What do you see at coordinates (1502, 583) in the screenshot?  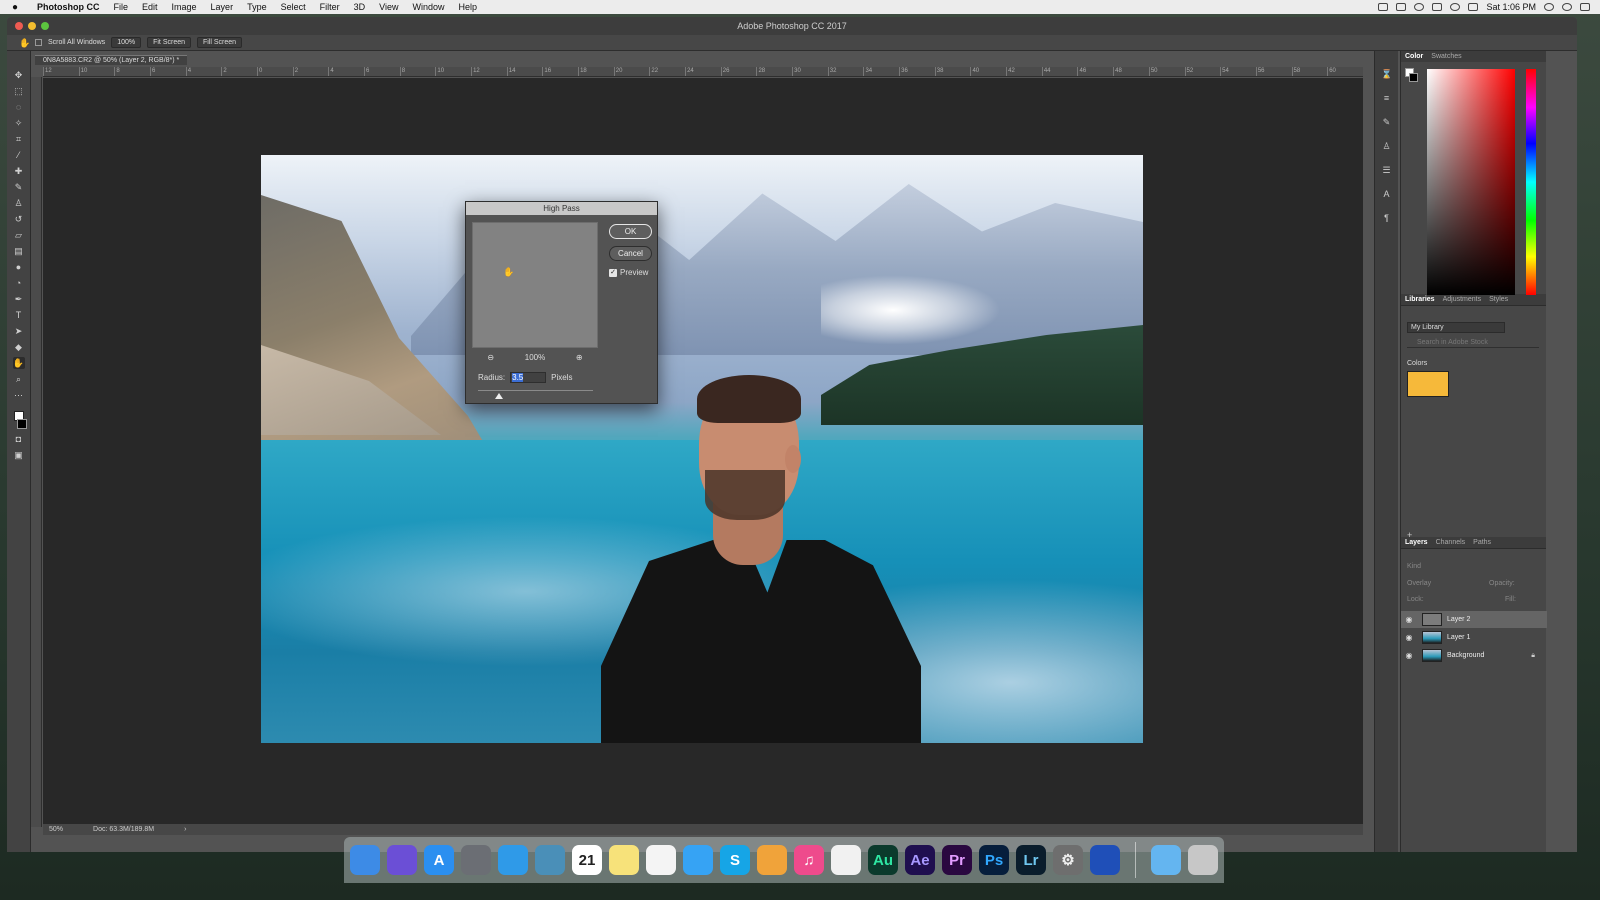 I see `opacity-label: Opacity:` at bounding box center [1502, 583].